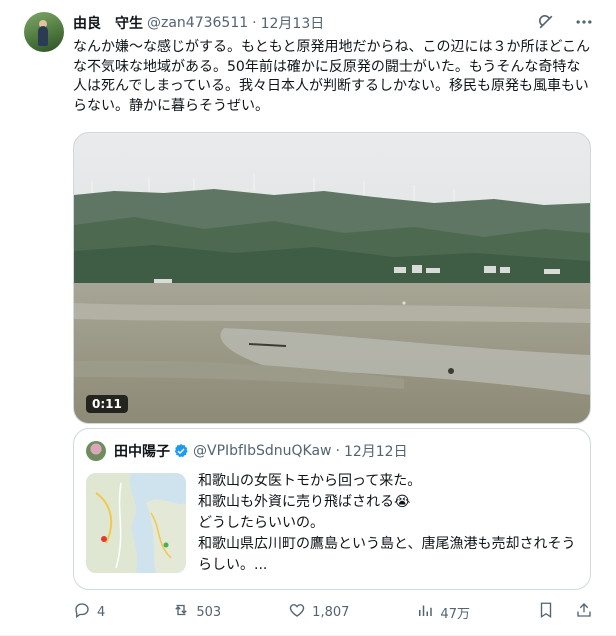 This screenshot has width=616, height=636. I want to click on map-thumbnail, so click(136, 523).